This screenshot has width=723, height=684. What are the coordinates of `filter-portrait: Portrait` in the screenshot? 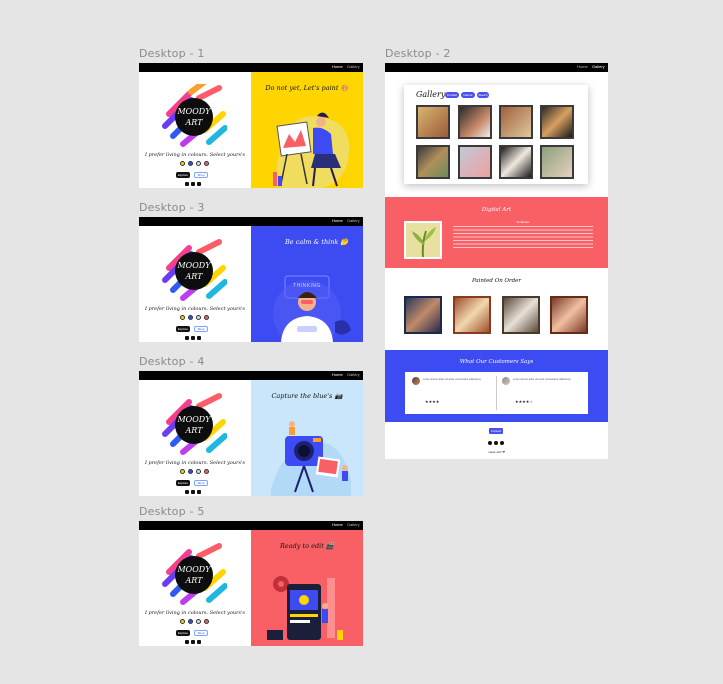 It's located at (452, 95).